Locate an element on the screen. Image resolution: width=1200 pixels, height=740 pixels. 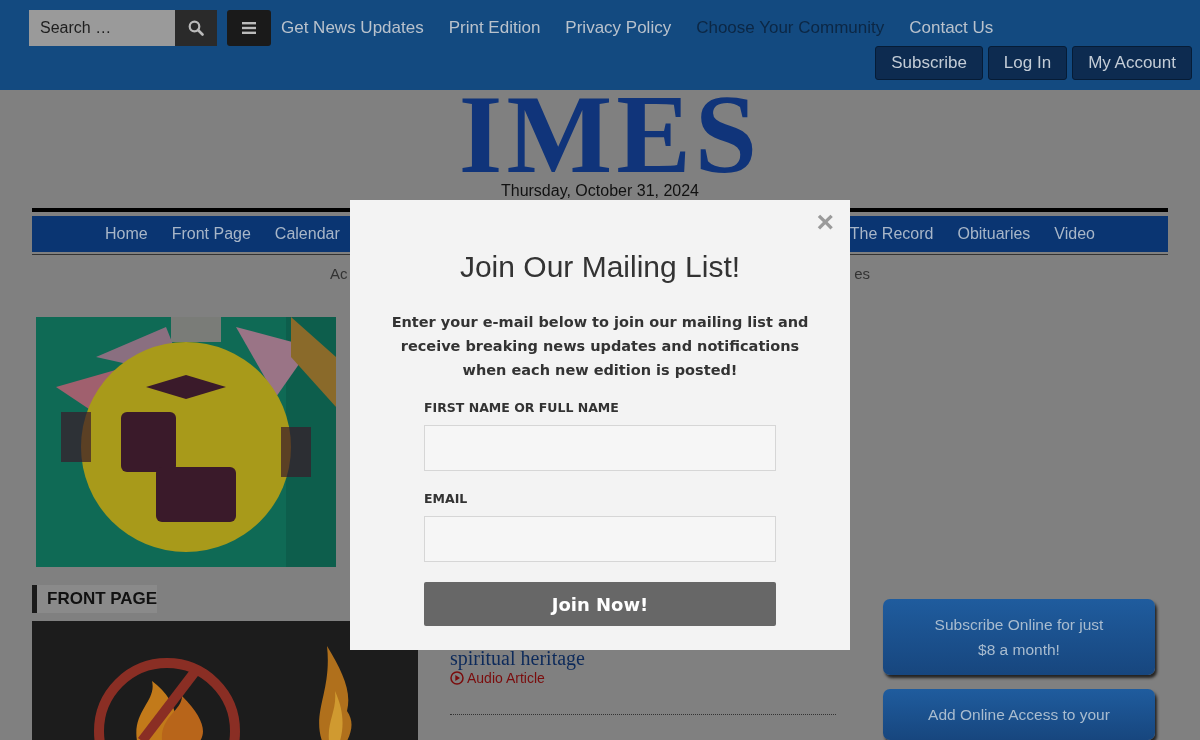
account-button: My Account is located at coordinates (1132, 63).